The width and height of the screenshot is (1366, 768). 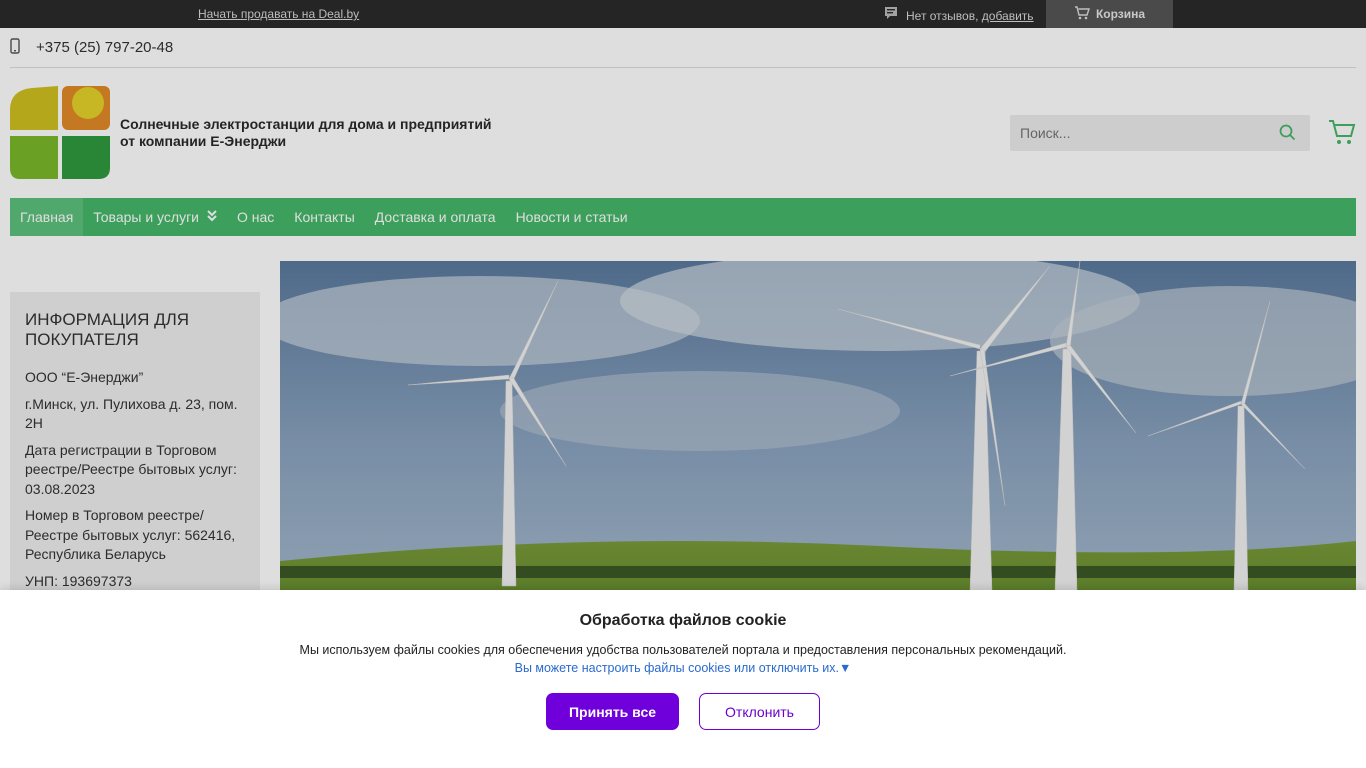 I want to click on company-name: ООО “Е-Энерджи”, so click(x=84, y=377).